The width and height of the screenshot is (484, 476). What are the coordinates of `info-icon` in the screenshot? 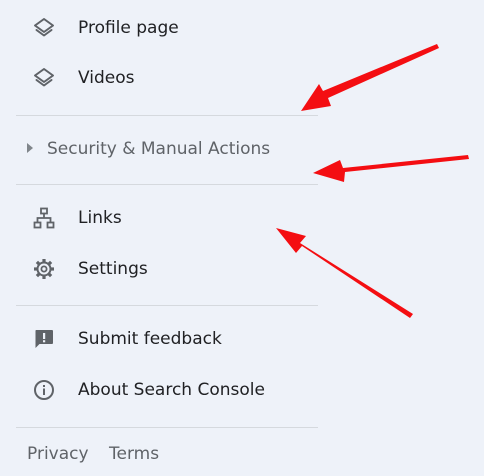 It's located at (44, 390).